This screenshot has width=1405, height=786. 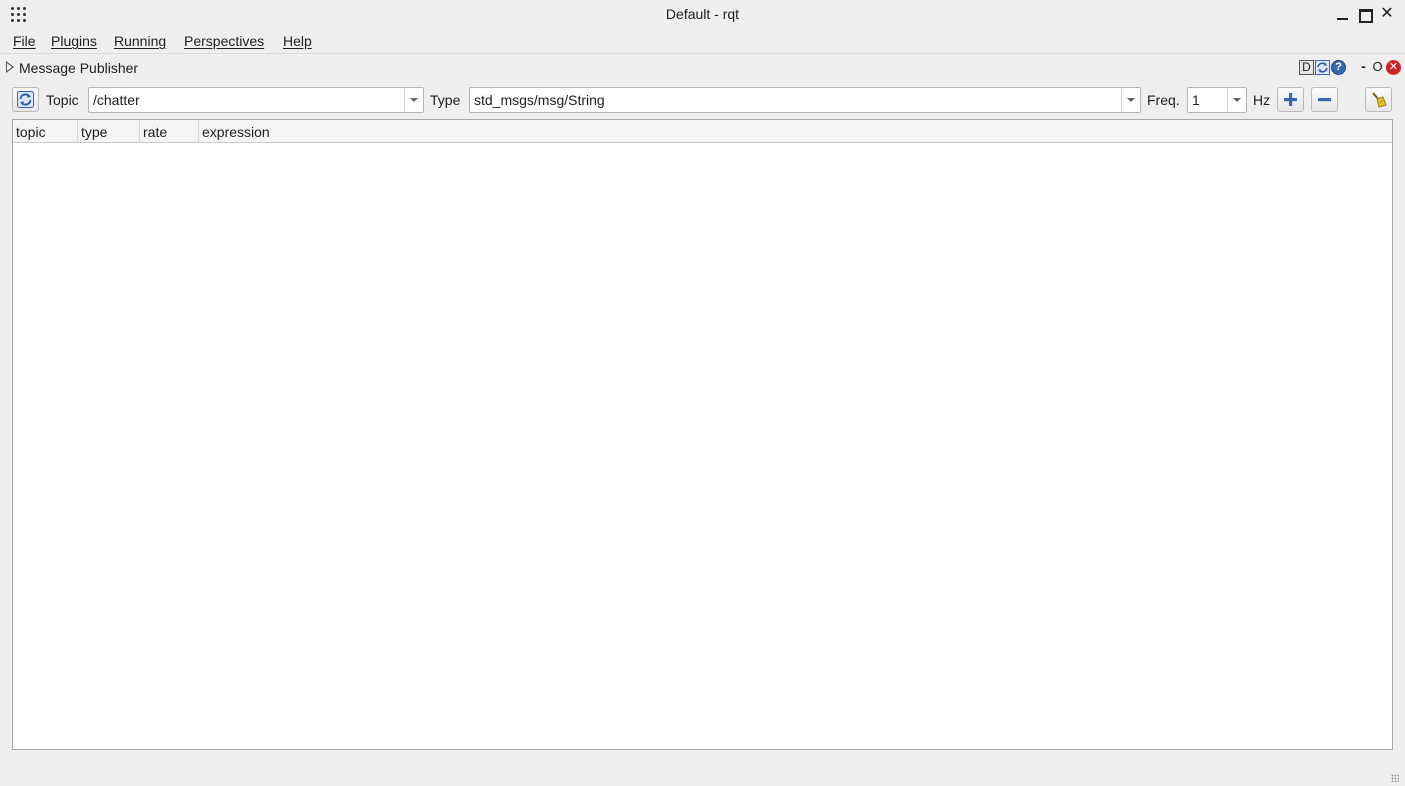 What do you see at coordinates (1338, 67) in the screenshot?
I see `help-icon: ?` at bounding box center [1338, 67].